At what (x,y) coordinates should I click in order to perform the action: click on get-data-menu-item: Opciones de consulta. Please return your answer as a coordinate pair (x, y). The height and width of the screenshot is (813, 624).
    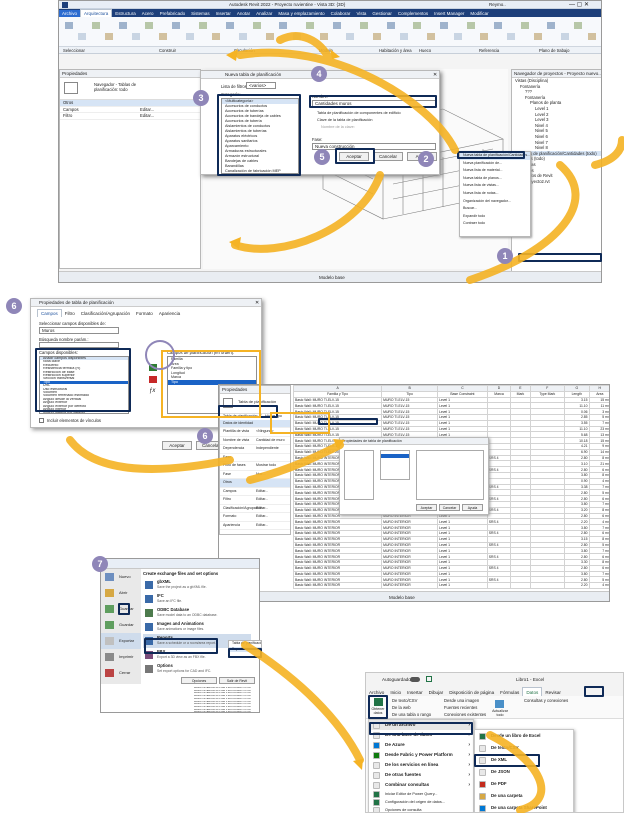
    Looking at the image, I should click on (421, 809).